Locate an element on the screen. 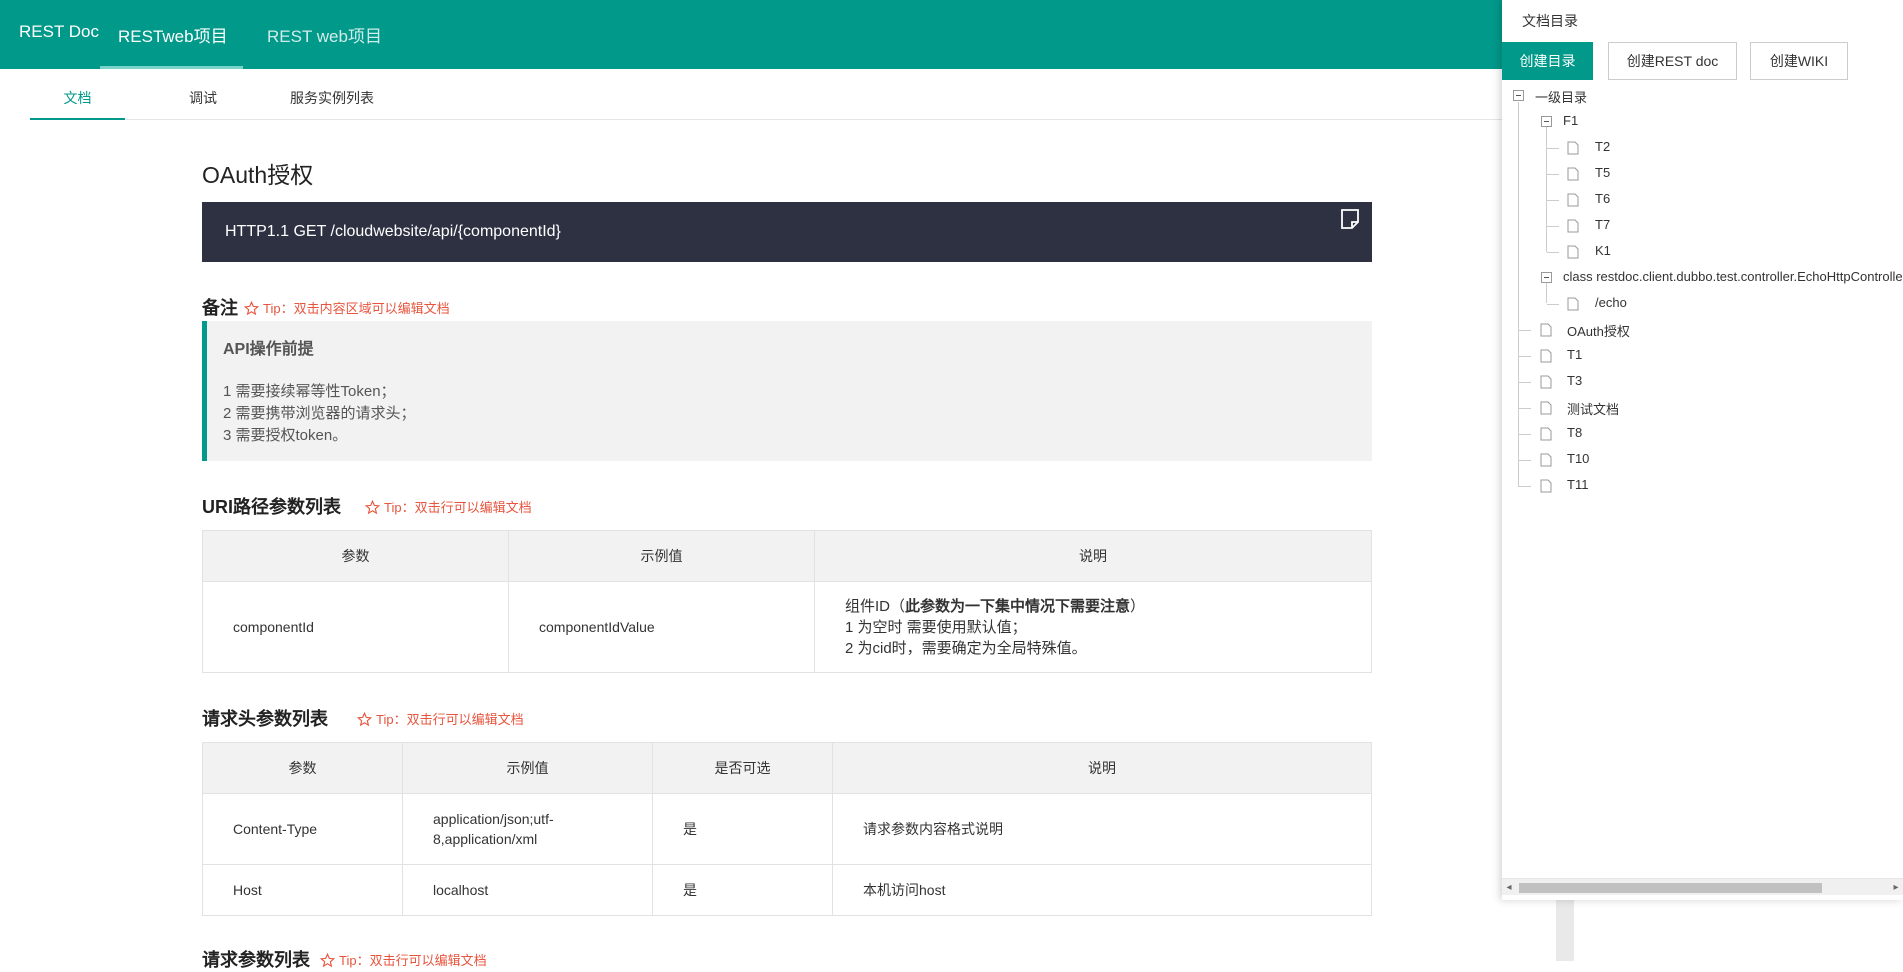 The width and height of the screenshot is (1903, 972). scroll-left-icon: ◂ is located at coordinates (1509, 887).